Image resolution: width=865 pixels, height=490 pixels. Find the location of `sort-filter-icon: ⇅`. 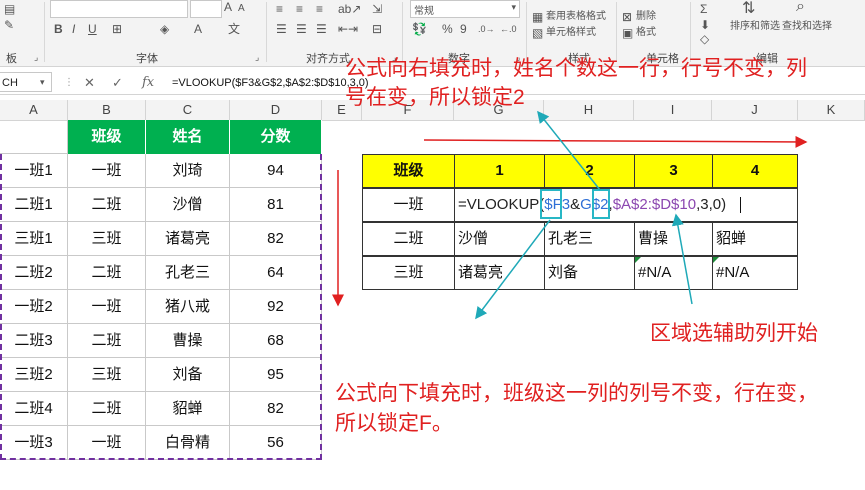

sort-filter-icon: ⇅ is located at coordinates (748, 9).